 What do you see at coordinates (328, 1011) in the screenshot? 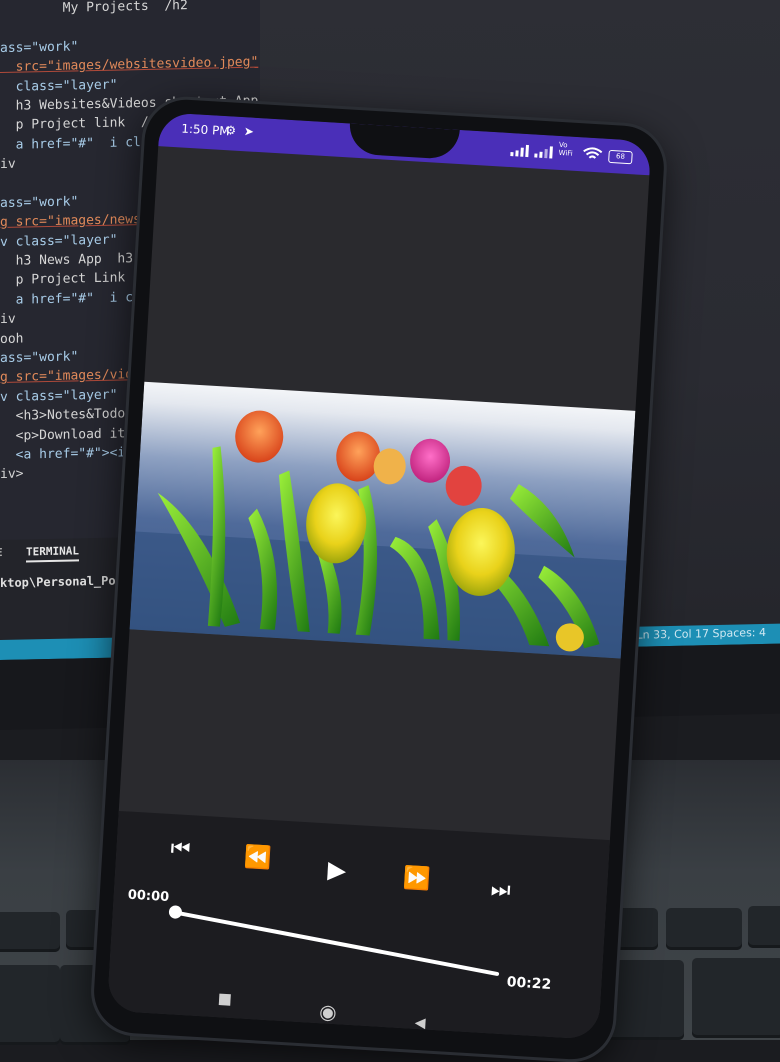
I see `home-nav-icon: ◉` at bounding box center [328, 1011].